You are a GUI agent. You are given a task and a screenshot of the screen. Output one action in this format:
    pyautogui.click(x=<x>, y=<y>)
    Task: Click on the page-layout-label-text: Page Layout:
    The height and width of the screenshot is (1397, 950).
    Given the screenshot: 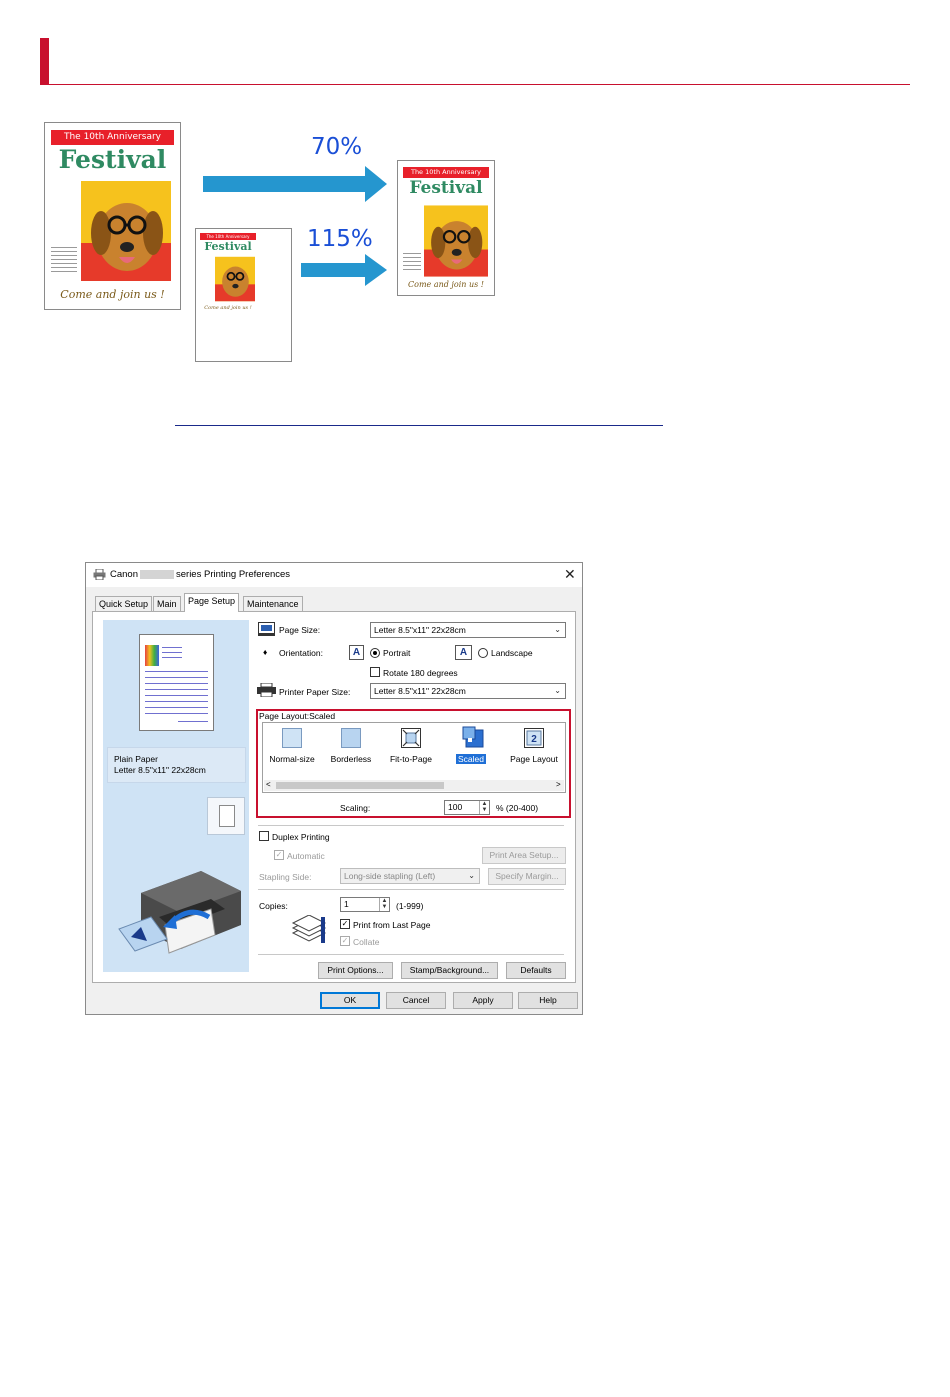 What is the action you would take?
    pyautogui.click(x=284, y=716)
    